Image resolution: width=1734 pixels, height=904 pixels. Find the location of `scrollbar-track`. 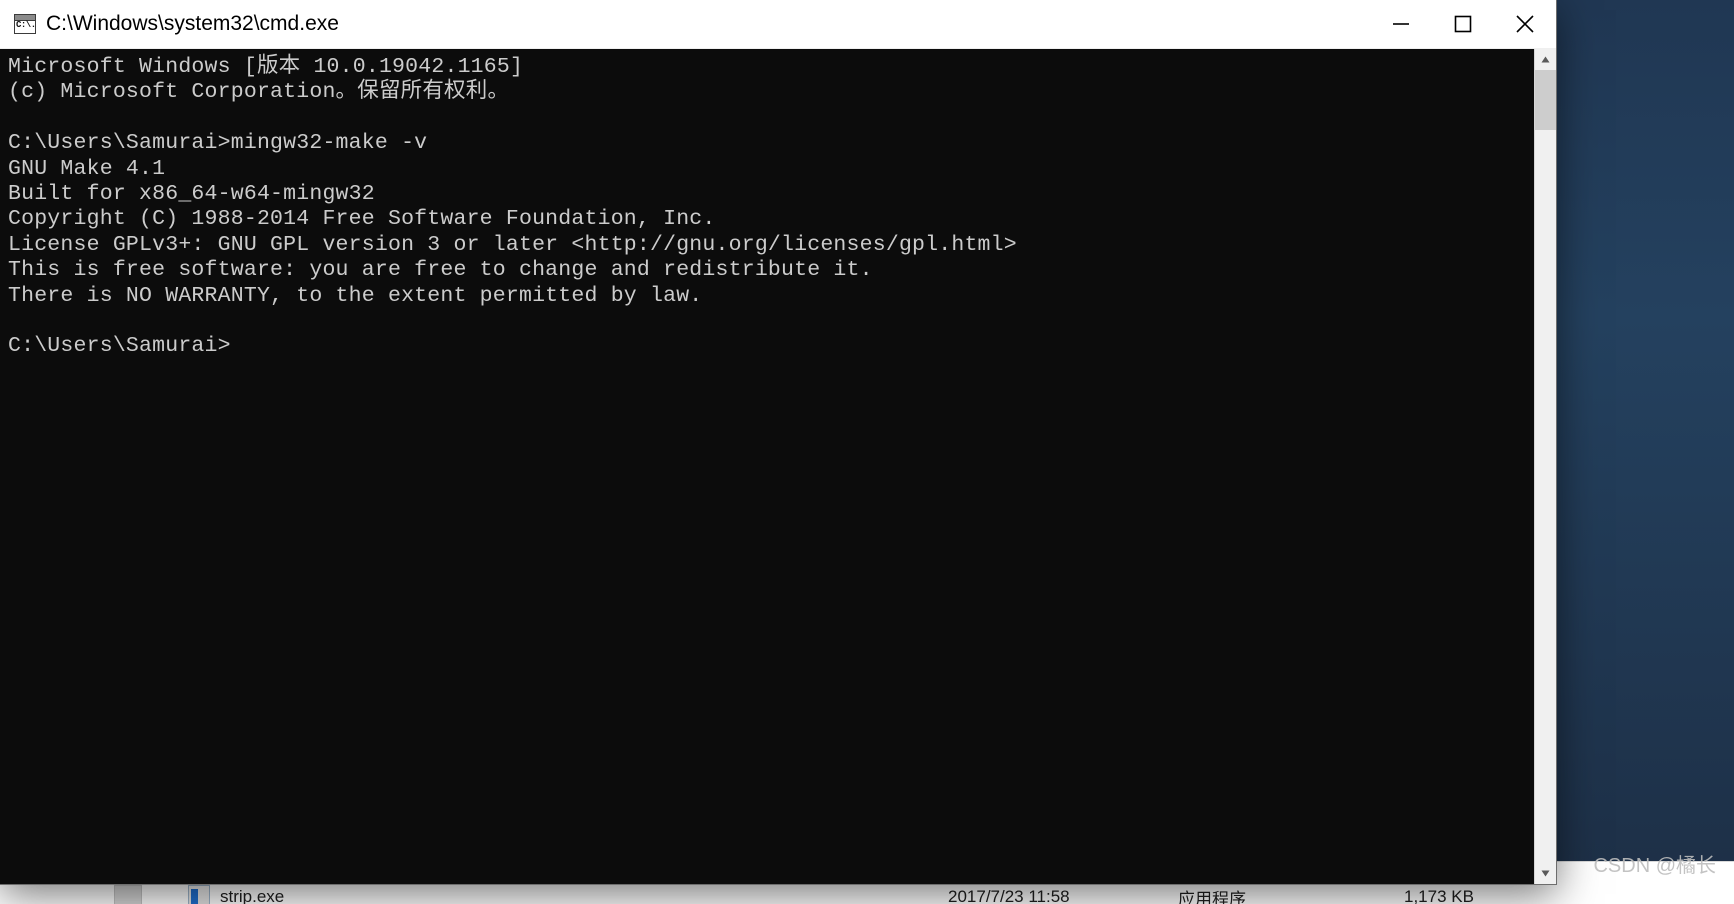

scrollbar-track is located at coordinates (1545, 466).